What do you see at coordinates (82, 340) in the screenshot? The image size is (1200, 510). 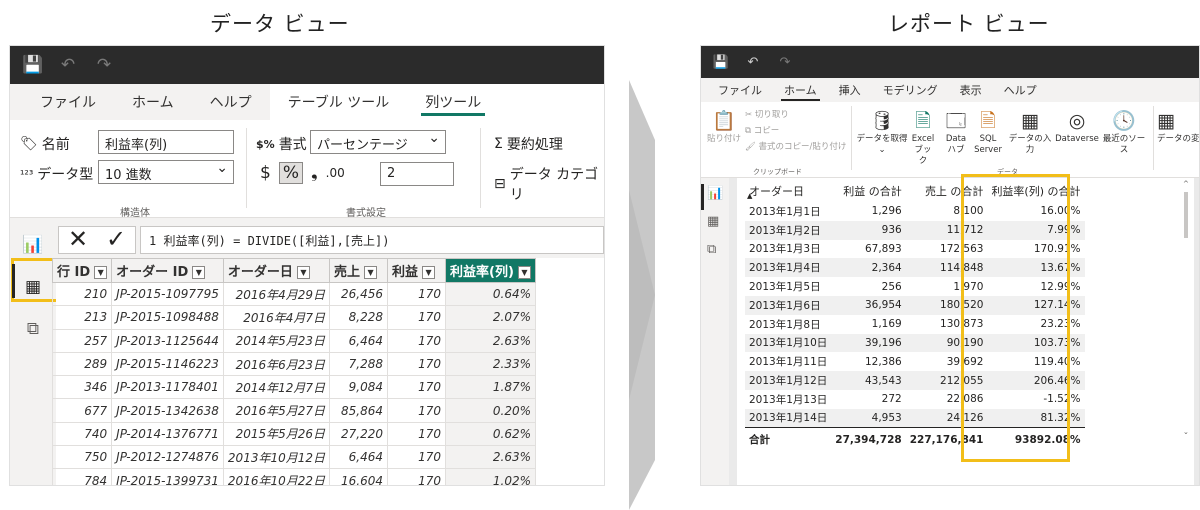 I see `table-cell: 257` at bounding box center [82, 340].